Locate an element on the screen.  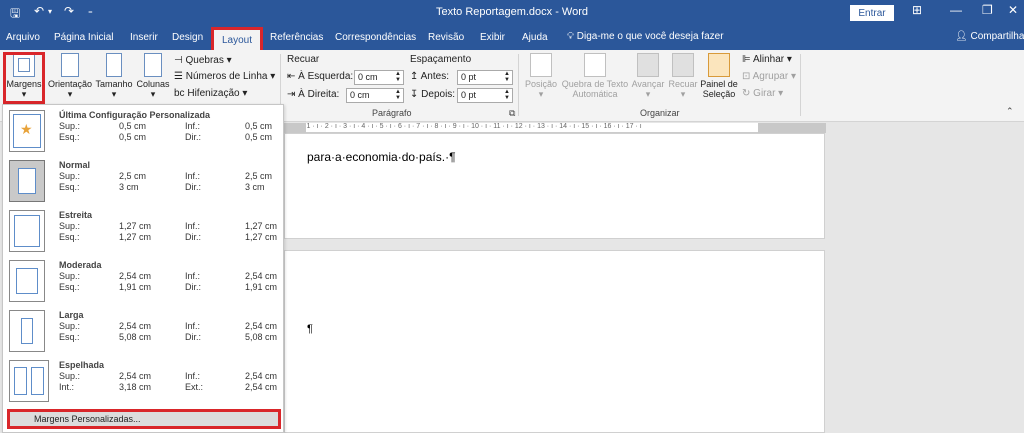
option-key: Esq.: is located at coordinates (69, 137).